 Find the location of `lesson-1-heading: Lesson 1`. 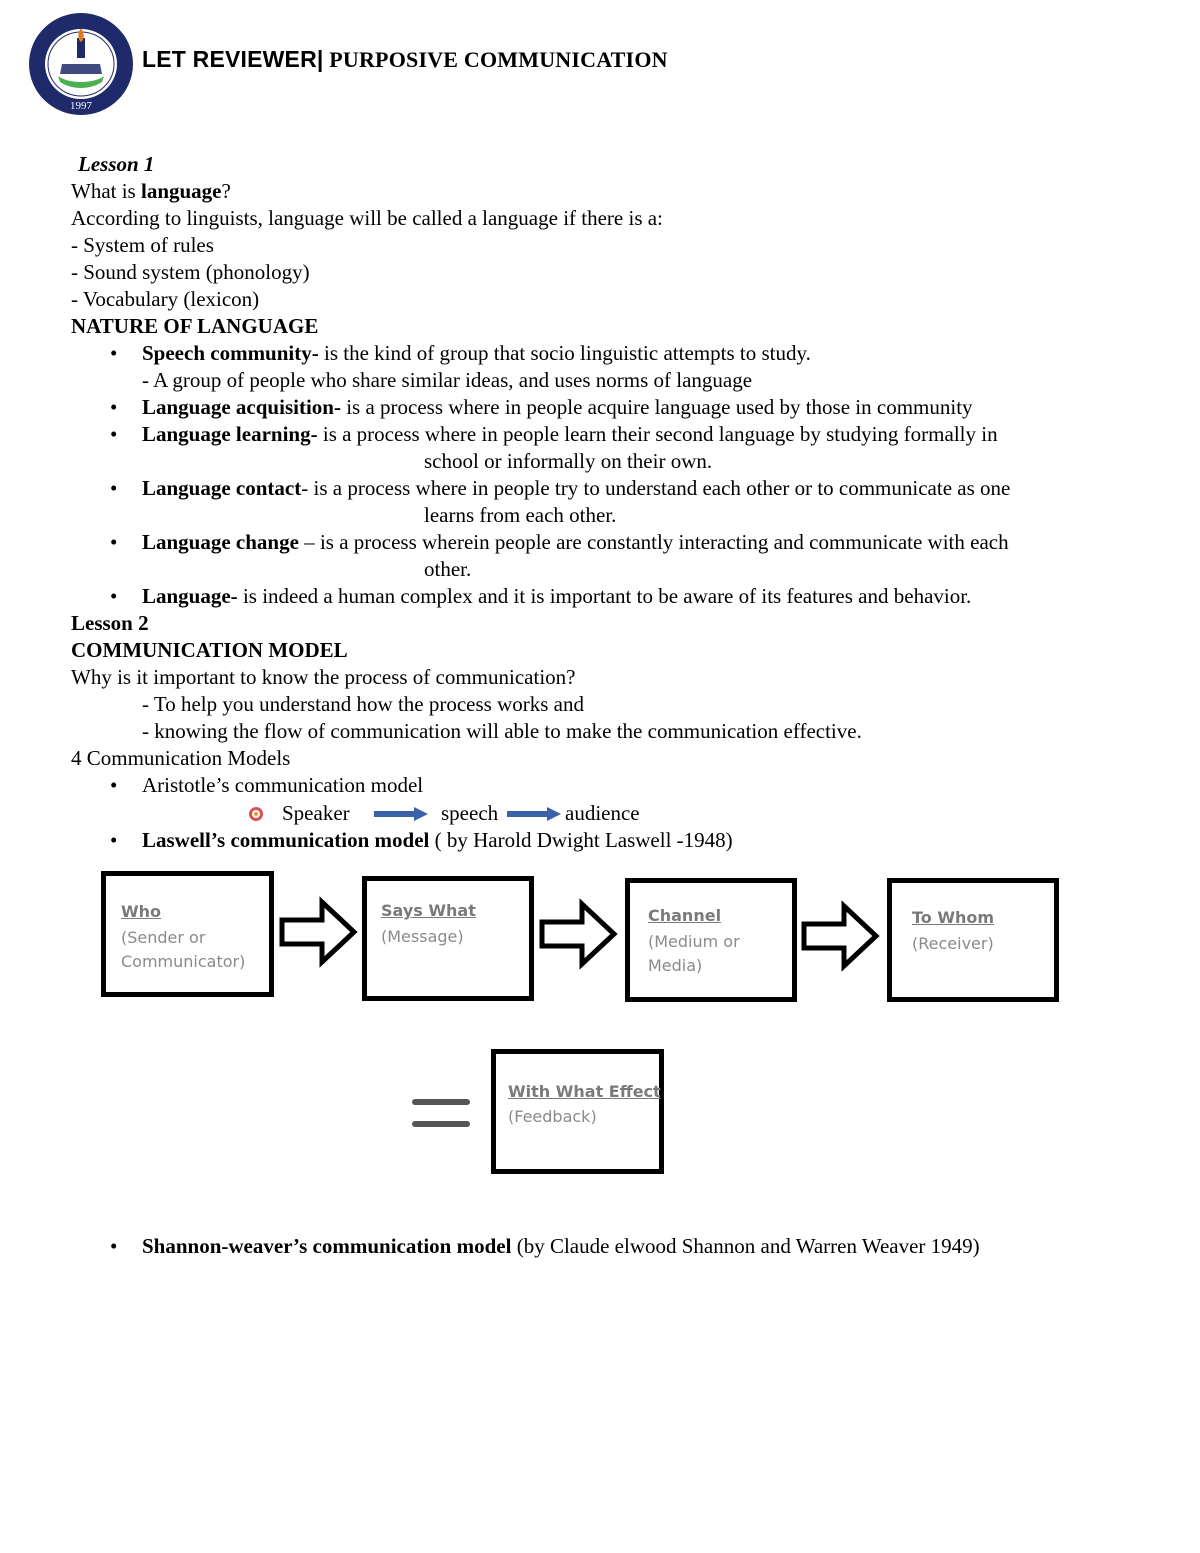

lesson-1-heading: Lesson 1 is located at coordinates (116, 164).